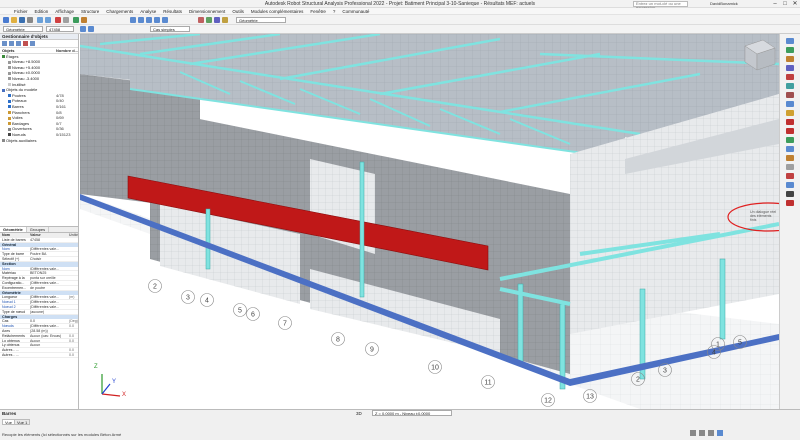 This screenshot has height=440, width=800. Describe the element at coordinates (790, 68) in the screenshot. I see `material-icon` at that location.